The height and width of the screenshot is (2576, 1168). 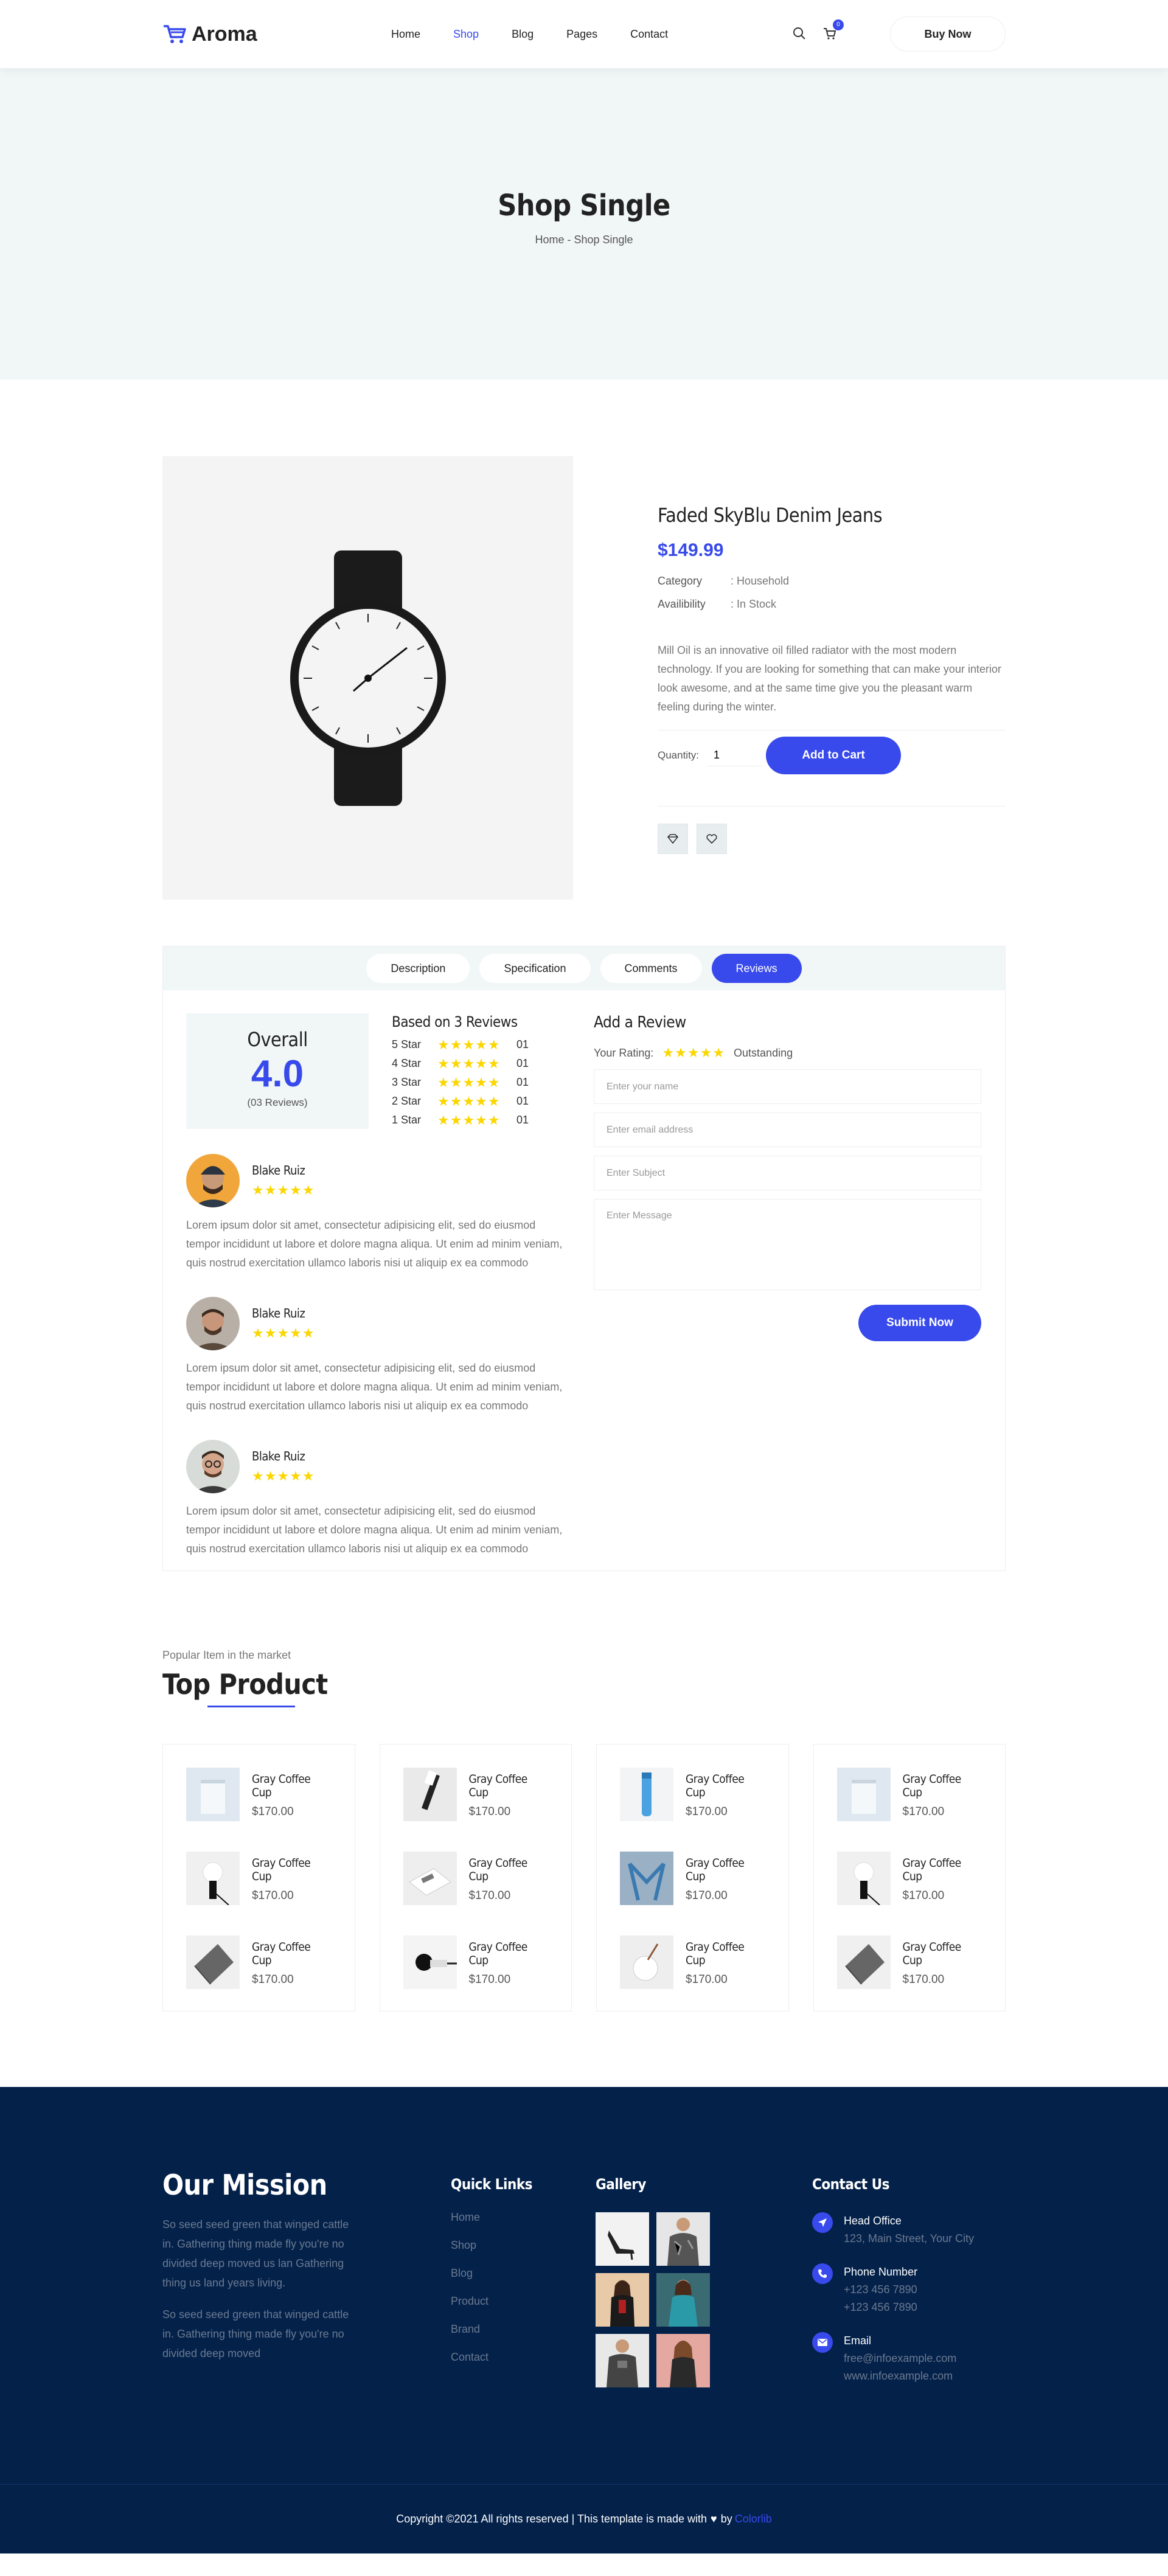 What do you see at coordinates (649, 34) in the screenshot?
I see `nav-contact: Contact` at bounding box center [649, 34].